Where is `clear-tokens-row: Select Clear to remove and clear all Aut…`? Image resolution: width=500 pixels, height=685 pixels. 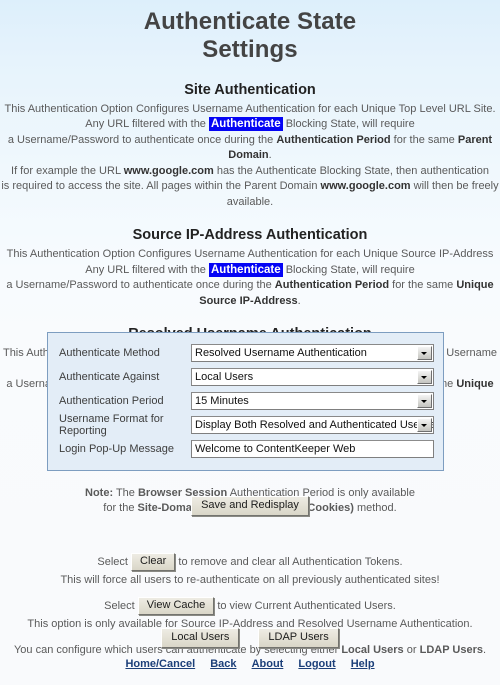 clear-tokens-row: Select Clear to remove and clear all Aut… is located at coordinates (250, 562).